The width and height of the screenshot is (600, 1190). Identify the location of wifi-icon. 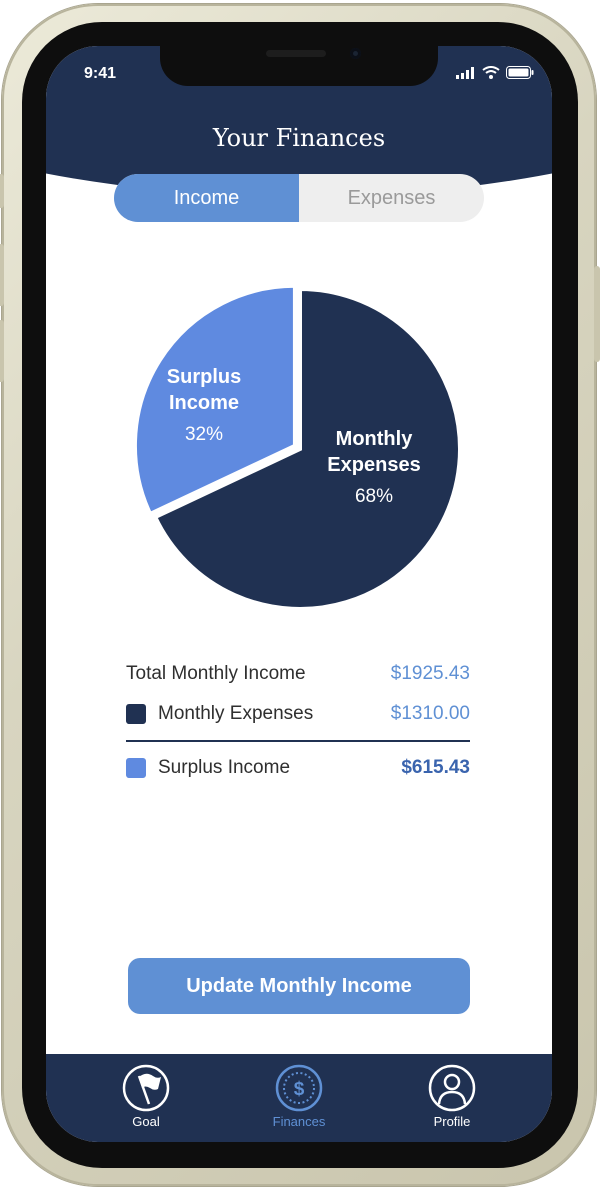
(491, 72).